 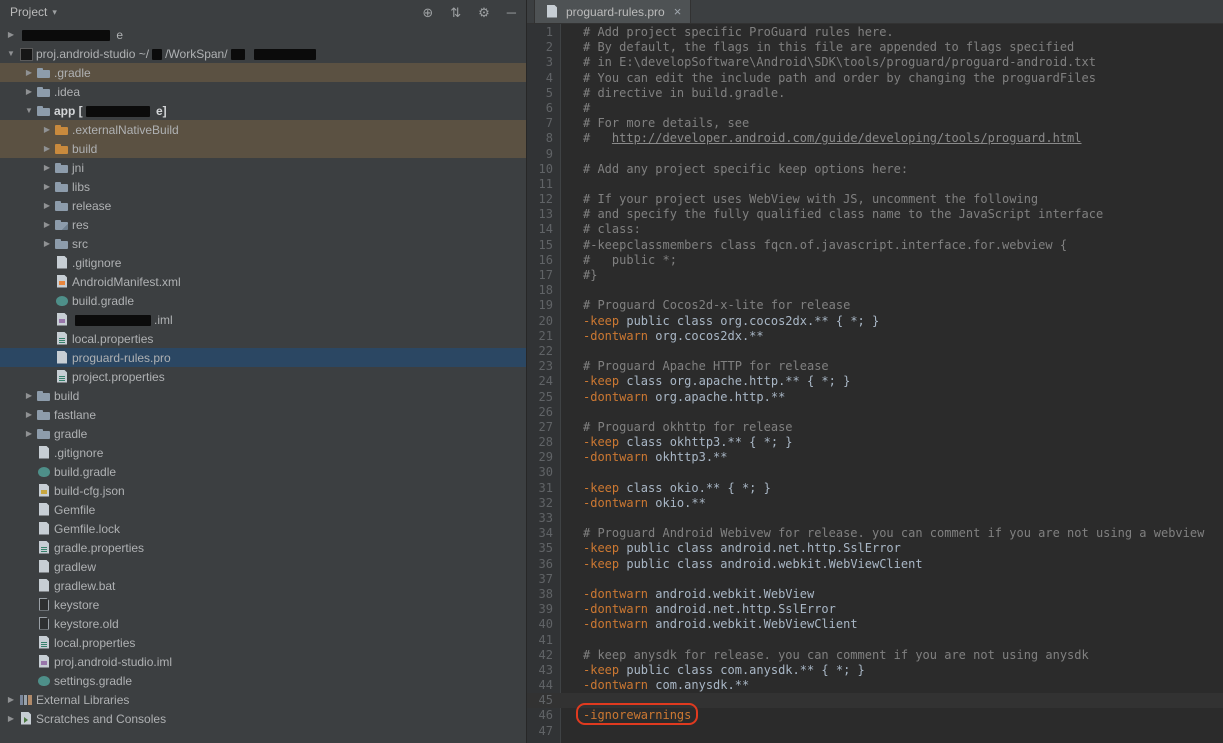 I want to click on code-line-33: 33, so click(x=875, y=518).